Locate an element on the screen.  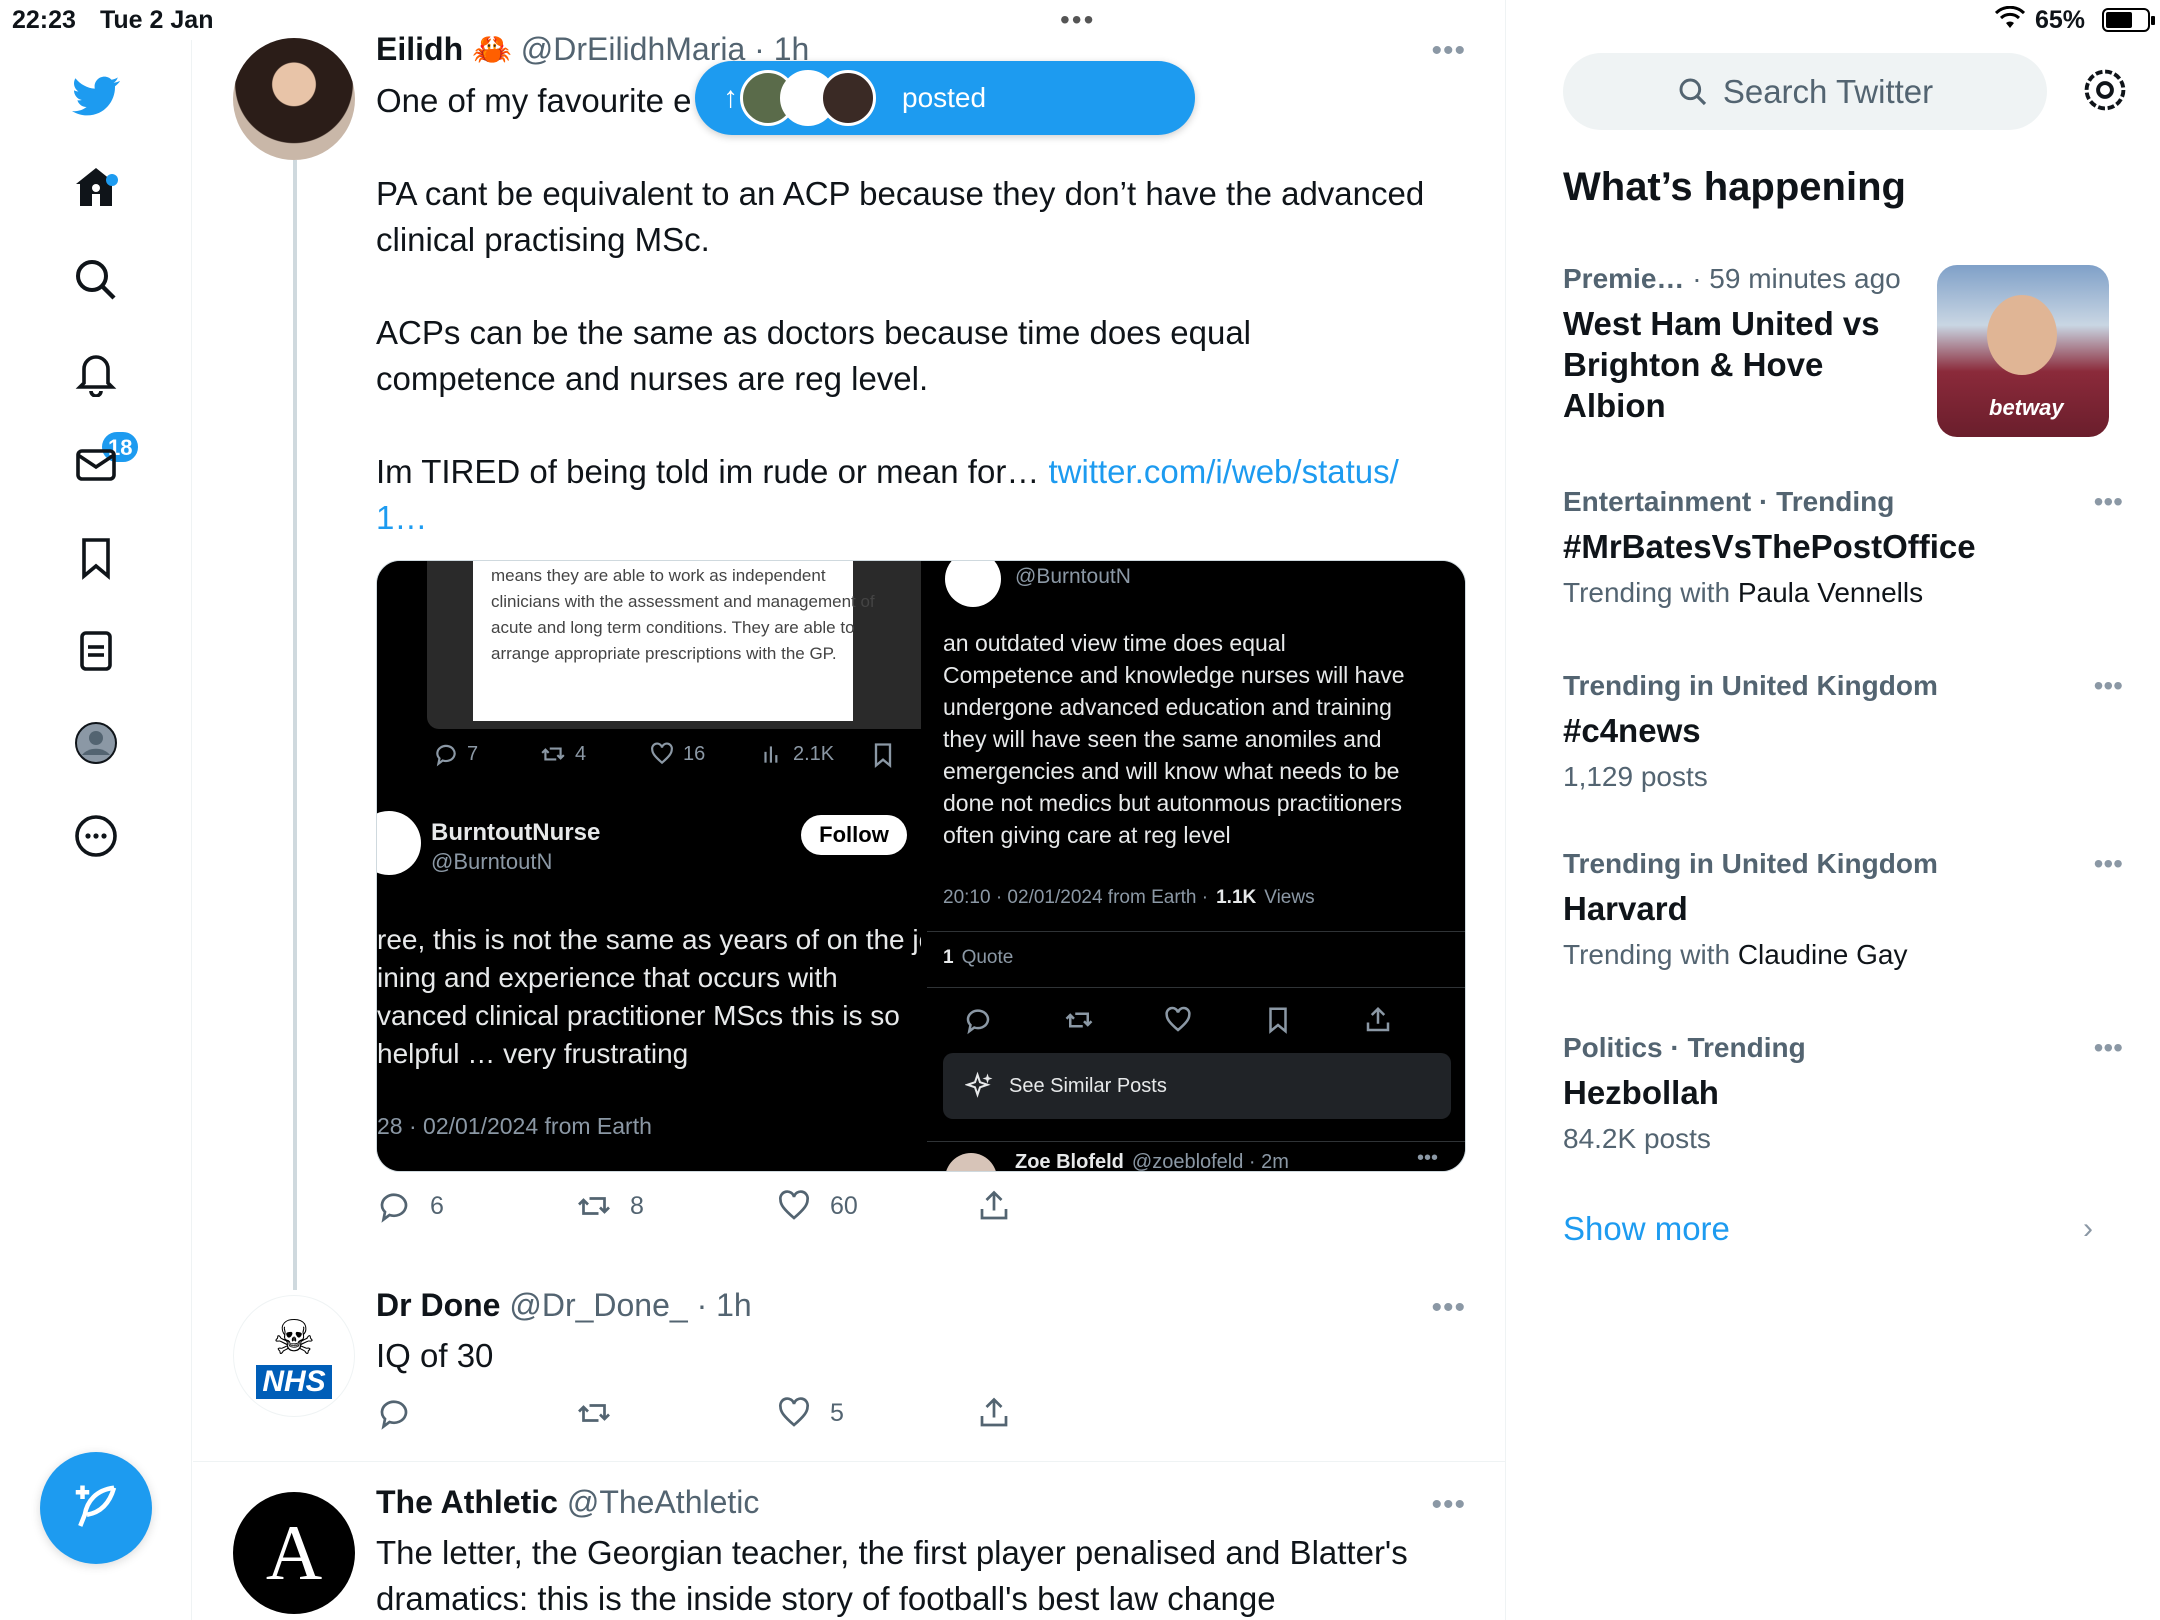
zoe-avatar is located at coordinates (971, 1162).